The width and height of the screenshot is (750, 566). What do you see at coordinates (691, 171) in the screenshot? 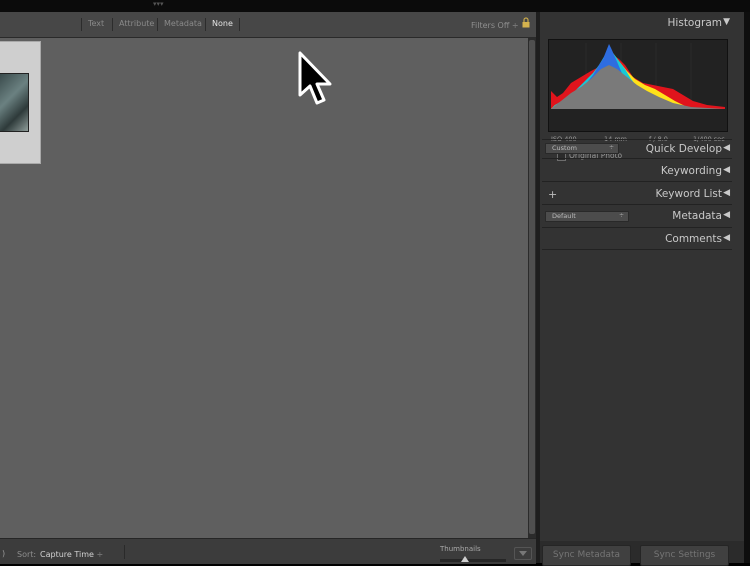
I see `keywording-title: Keywording` at bounding box center [691, 171].